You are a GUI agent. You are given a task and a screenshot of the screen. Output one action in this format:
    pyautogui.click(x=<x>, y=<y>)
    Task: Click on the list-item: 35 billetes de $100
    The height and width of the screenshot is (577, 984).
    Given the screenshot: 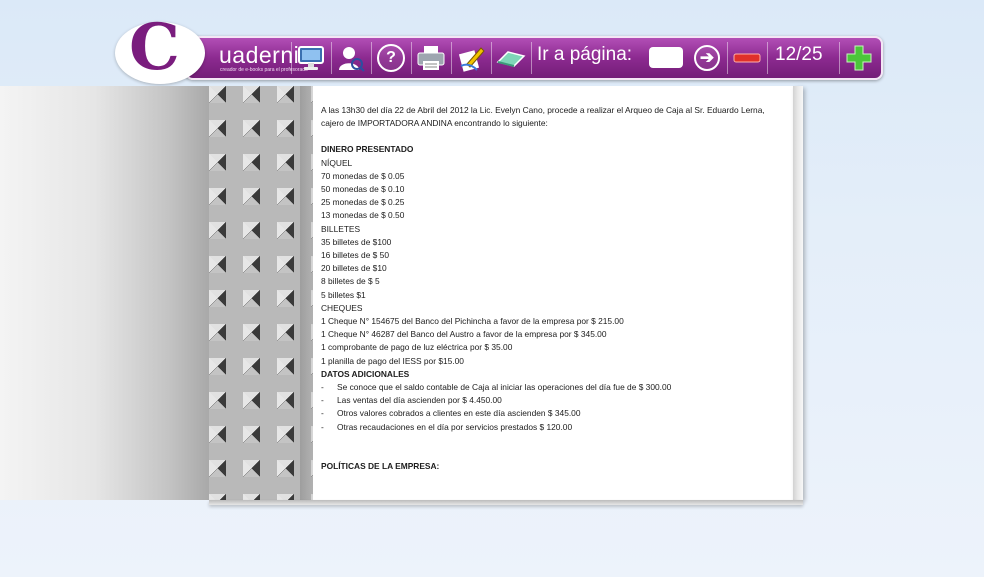 What is the action you would take?
    pyautogui.click(x=356, y=241)
    